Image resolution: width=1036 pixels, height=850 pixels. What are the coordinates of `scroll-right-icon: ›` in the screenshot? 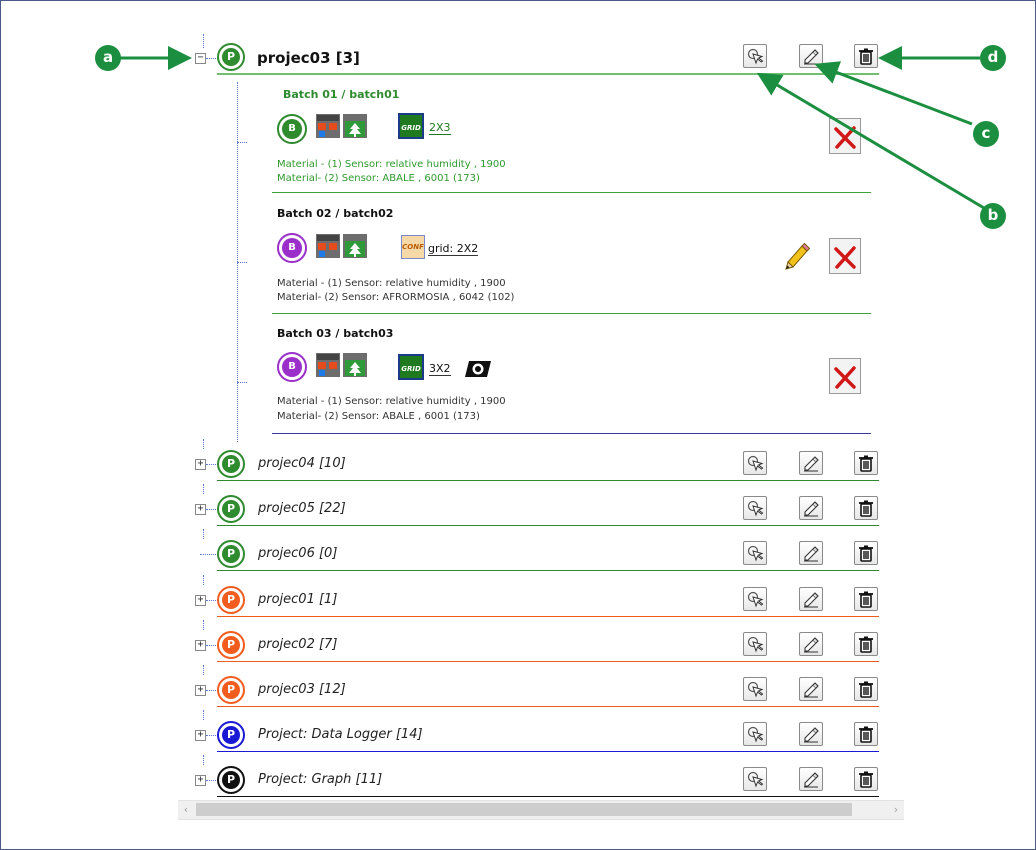 It's located at (896, 810).